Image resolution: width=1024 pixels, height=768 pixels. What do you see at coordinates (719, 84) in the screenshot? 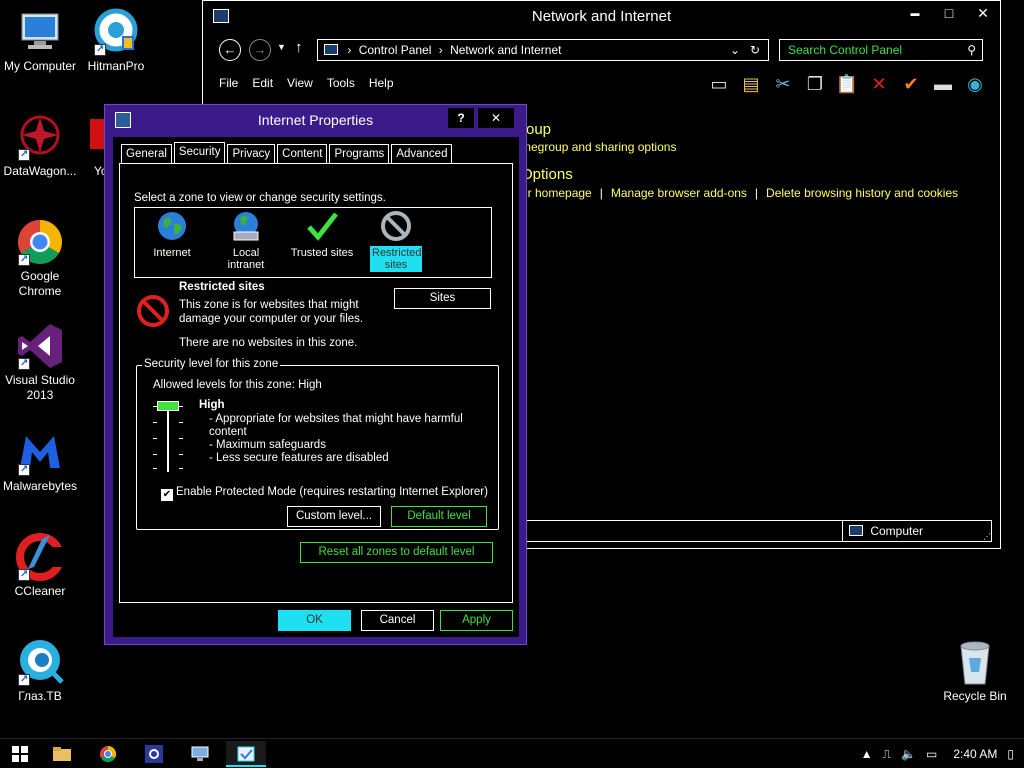
I see `layout-icon: ▭` at bounding box center [719, 84].